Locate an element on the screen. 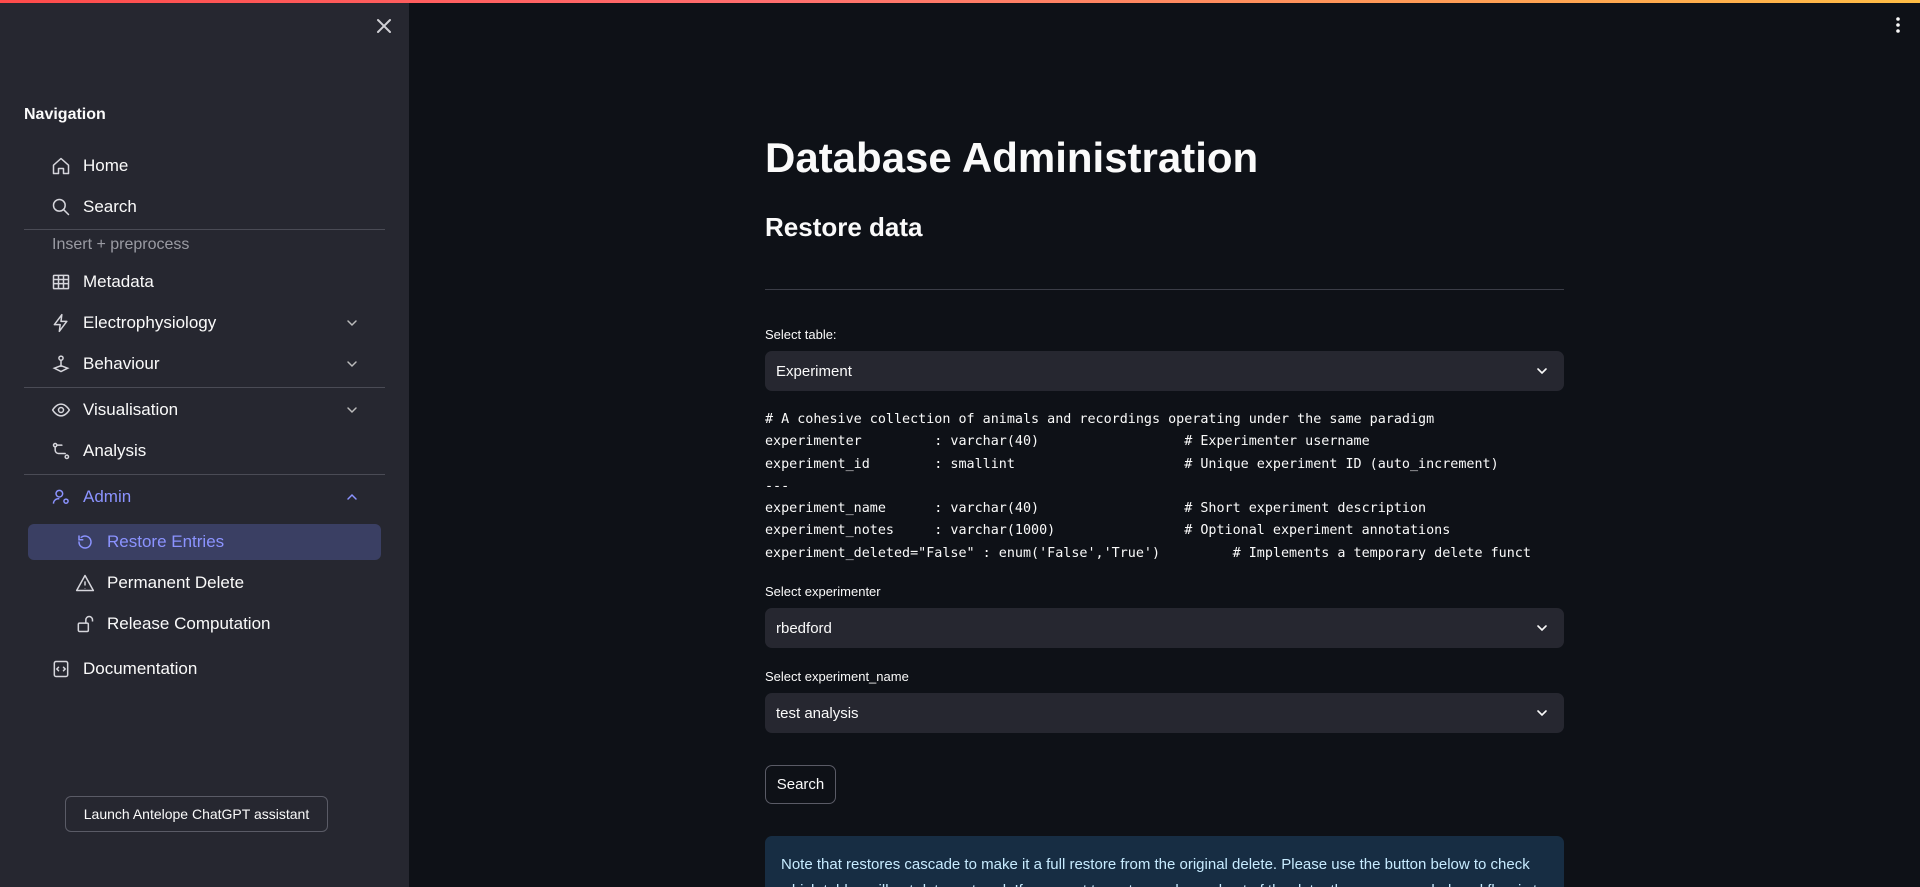 The width and height of the screenshot is (1920, 887). sidebar-item-label: Electrophysiology is located at coordinates (150, 322).